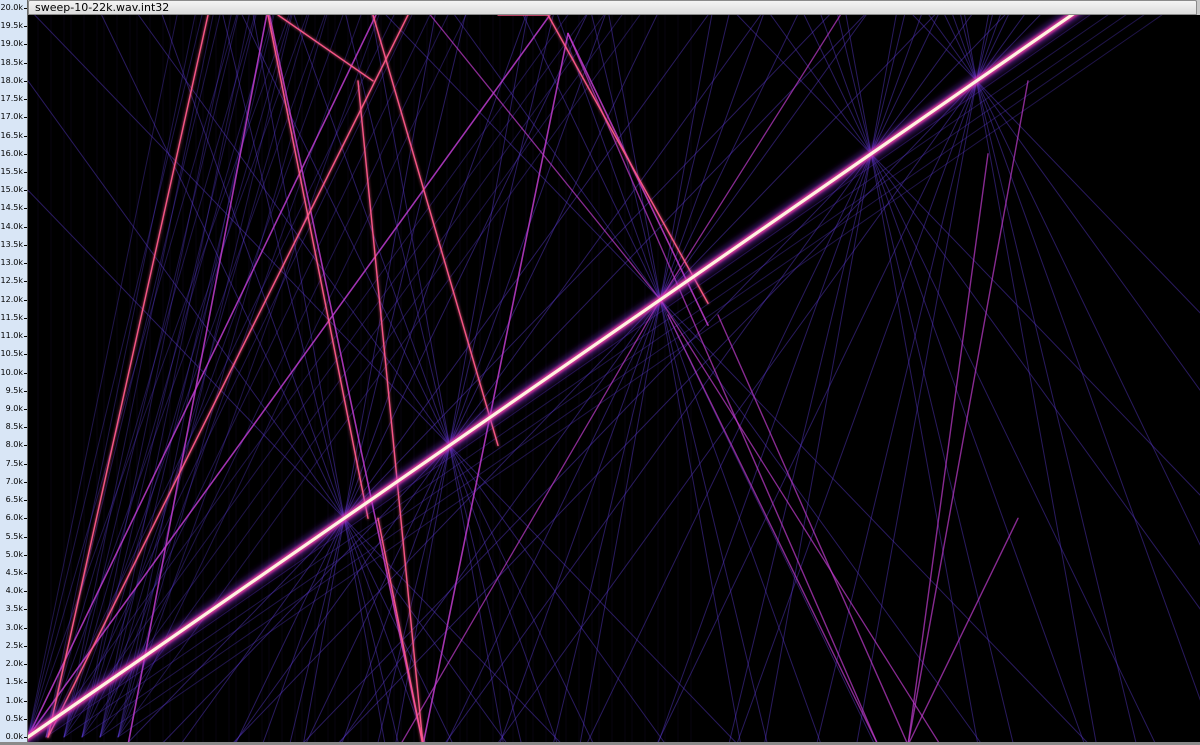 This screenshot has width=1200, height=745. Describe the element at coordinates (11, 226) in the screenshot. I see `ruler-label: 14.0k` at that location.